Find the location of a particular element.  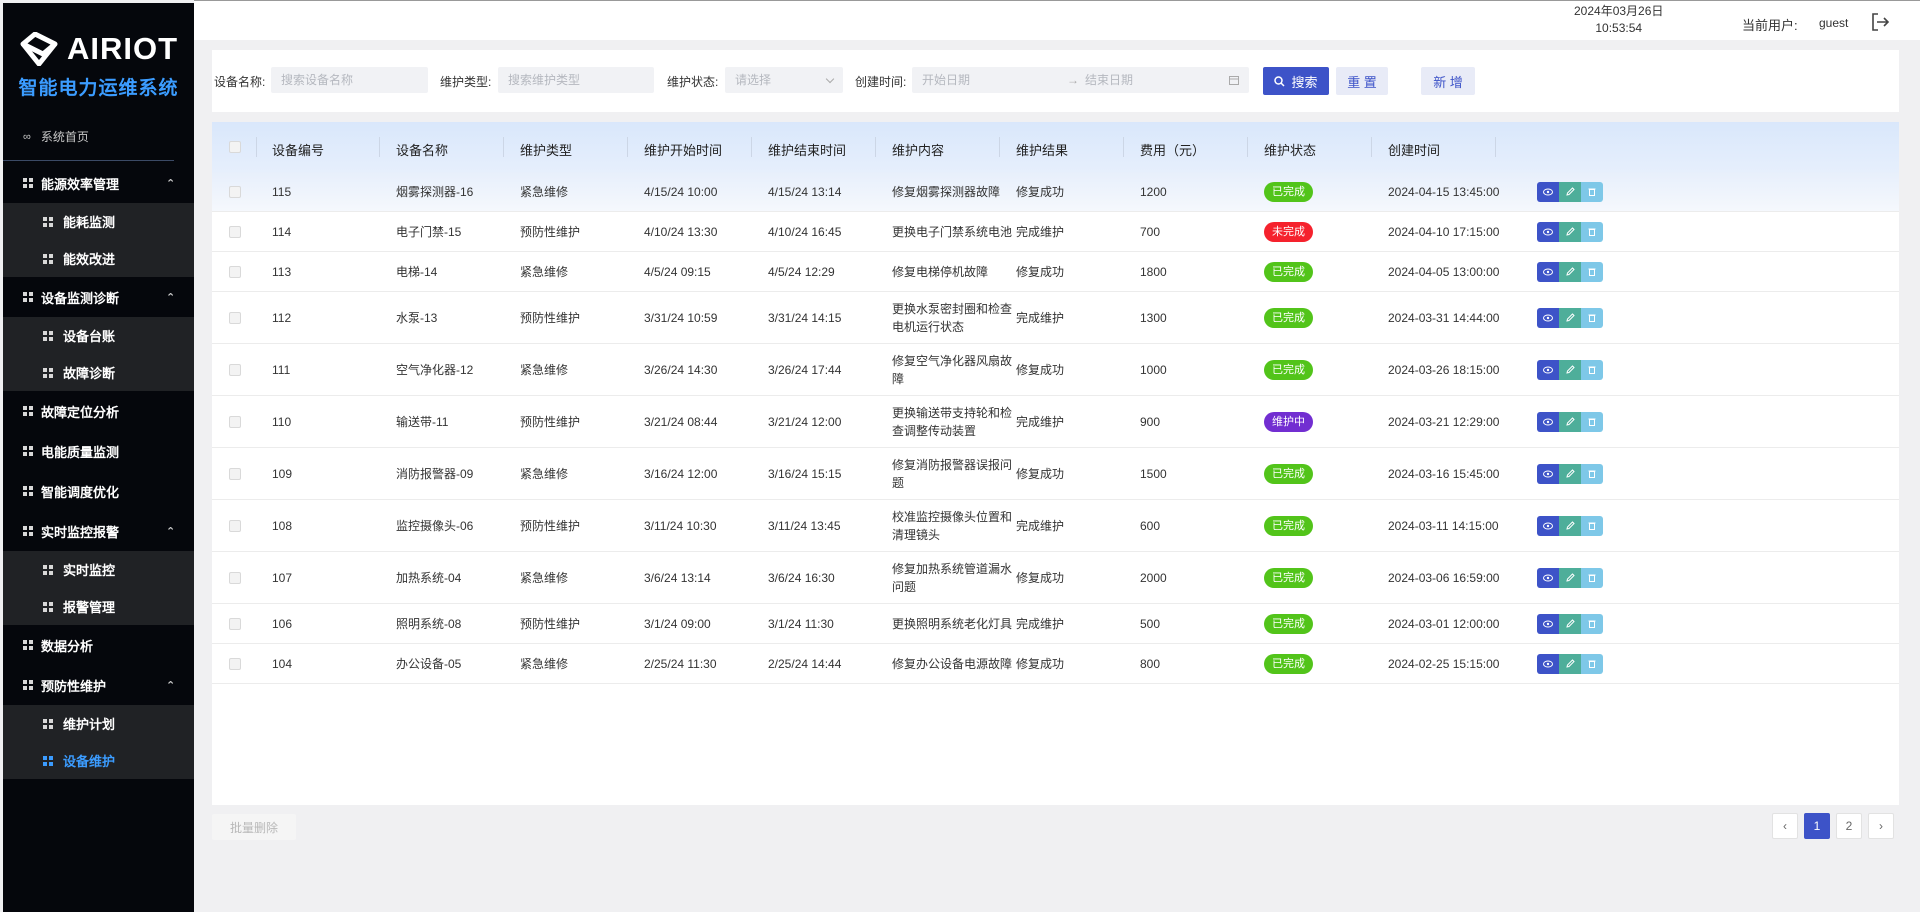

cell-end-time: 4/15/24 13:14 is located at coordinates (805, 192).